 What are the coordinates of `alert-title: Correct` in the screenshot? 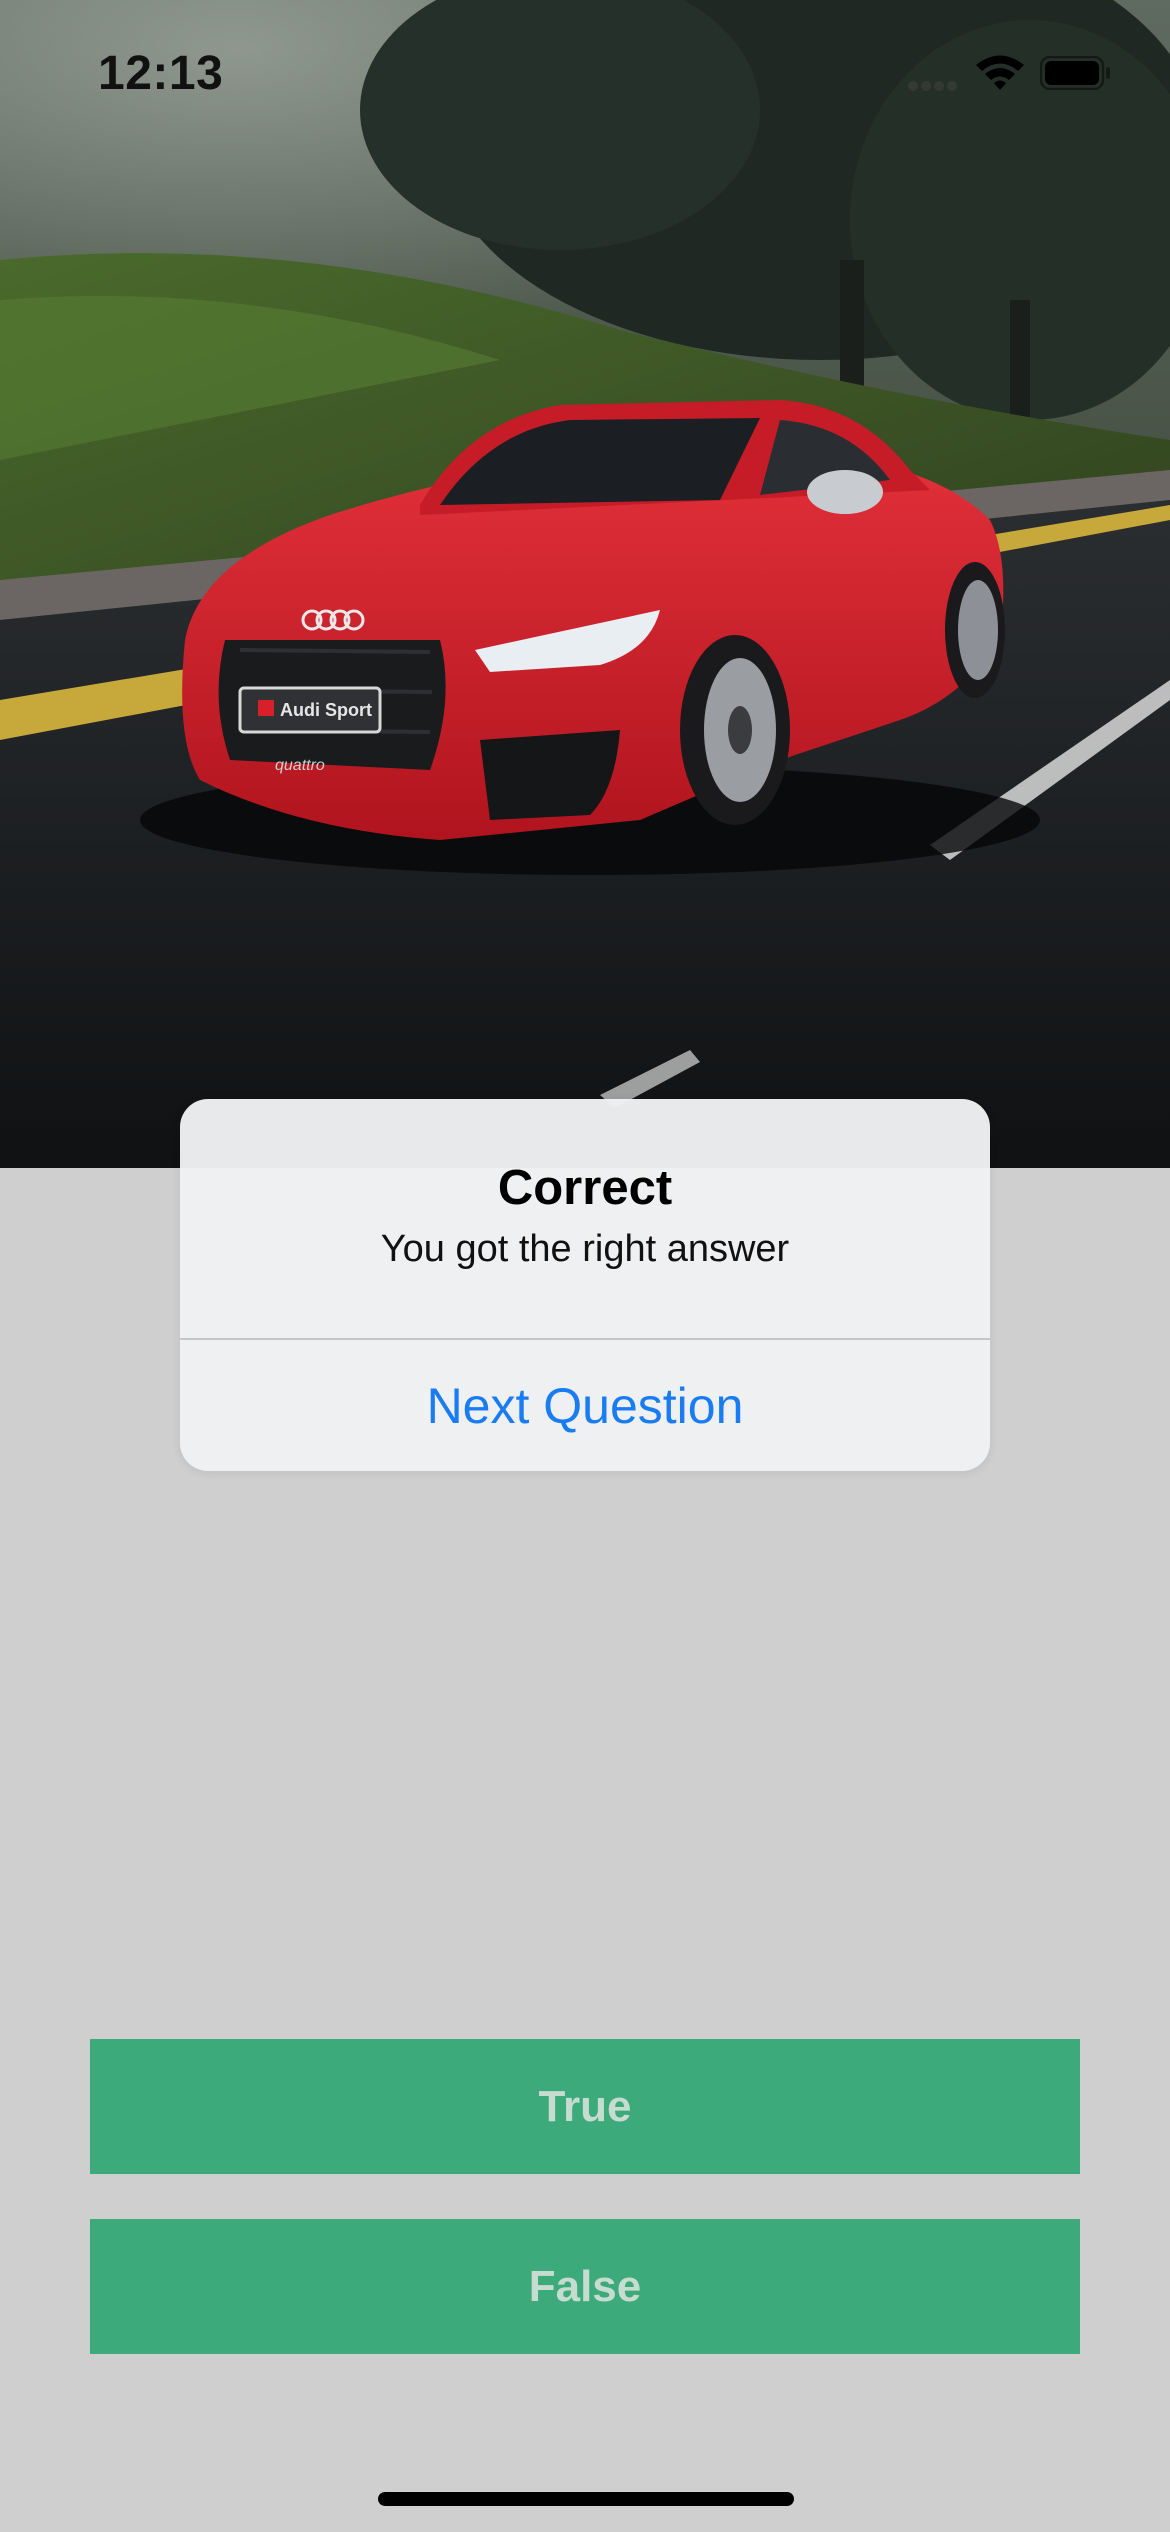 It's located at (585, 1188).